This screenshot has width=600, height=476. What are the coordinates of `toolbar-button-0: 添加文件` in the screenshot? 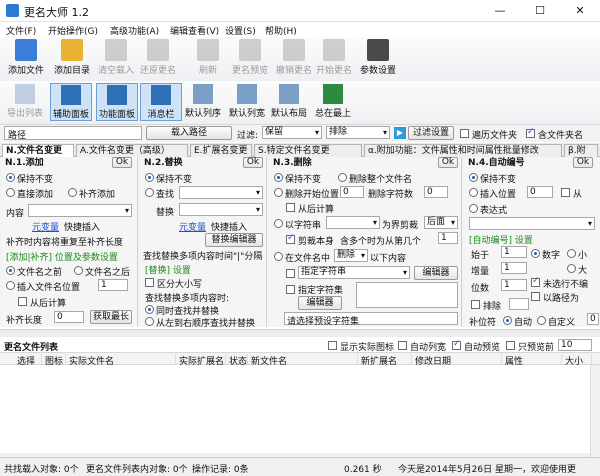 It's located at (26, 57).